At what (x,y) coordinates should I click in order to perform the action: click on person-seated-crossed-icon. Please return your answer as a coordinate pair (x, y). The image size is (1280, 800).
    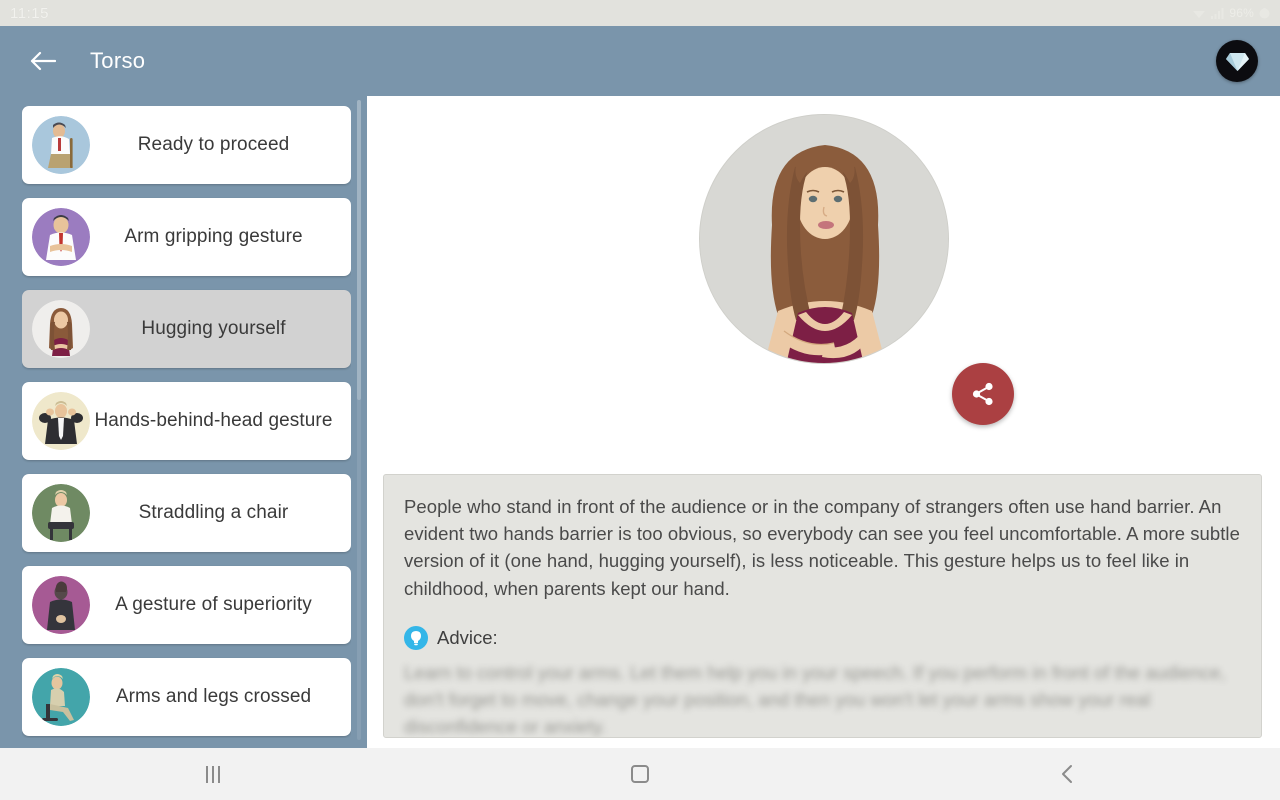
    Looking at the image, I should click on (61, 697).